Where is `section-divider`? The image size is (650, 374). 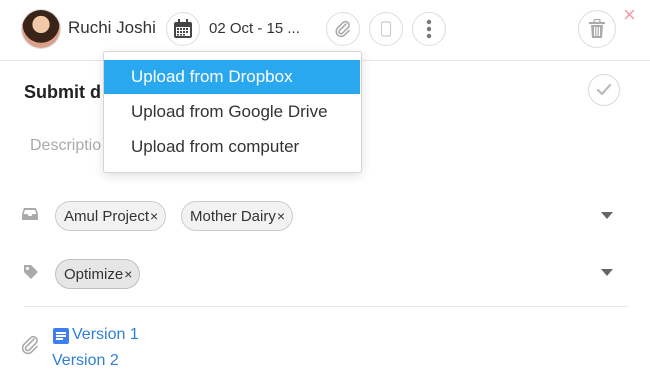
section-divider is located at coordinates (326, 306).